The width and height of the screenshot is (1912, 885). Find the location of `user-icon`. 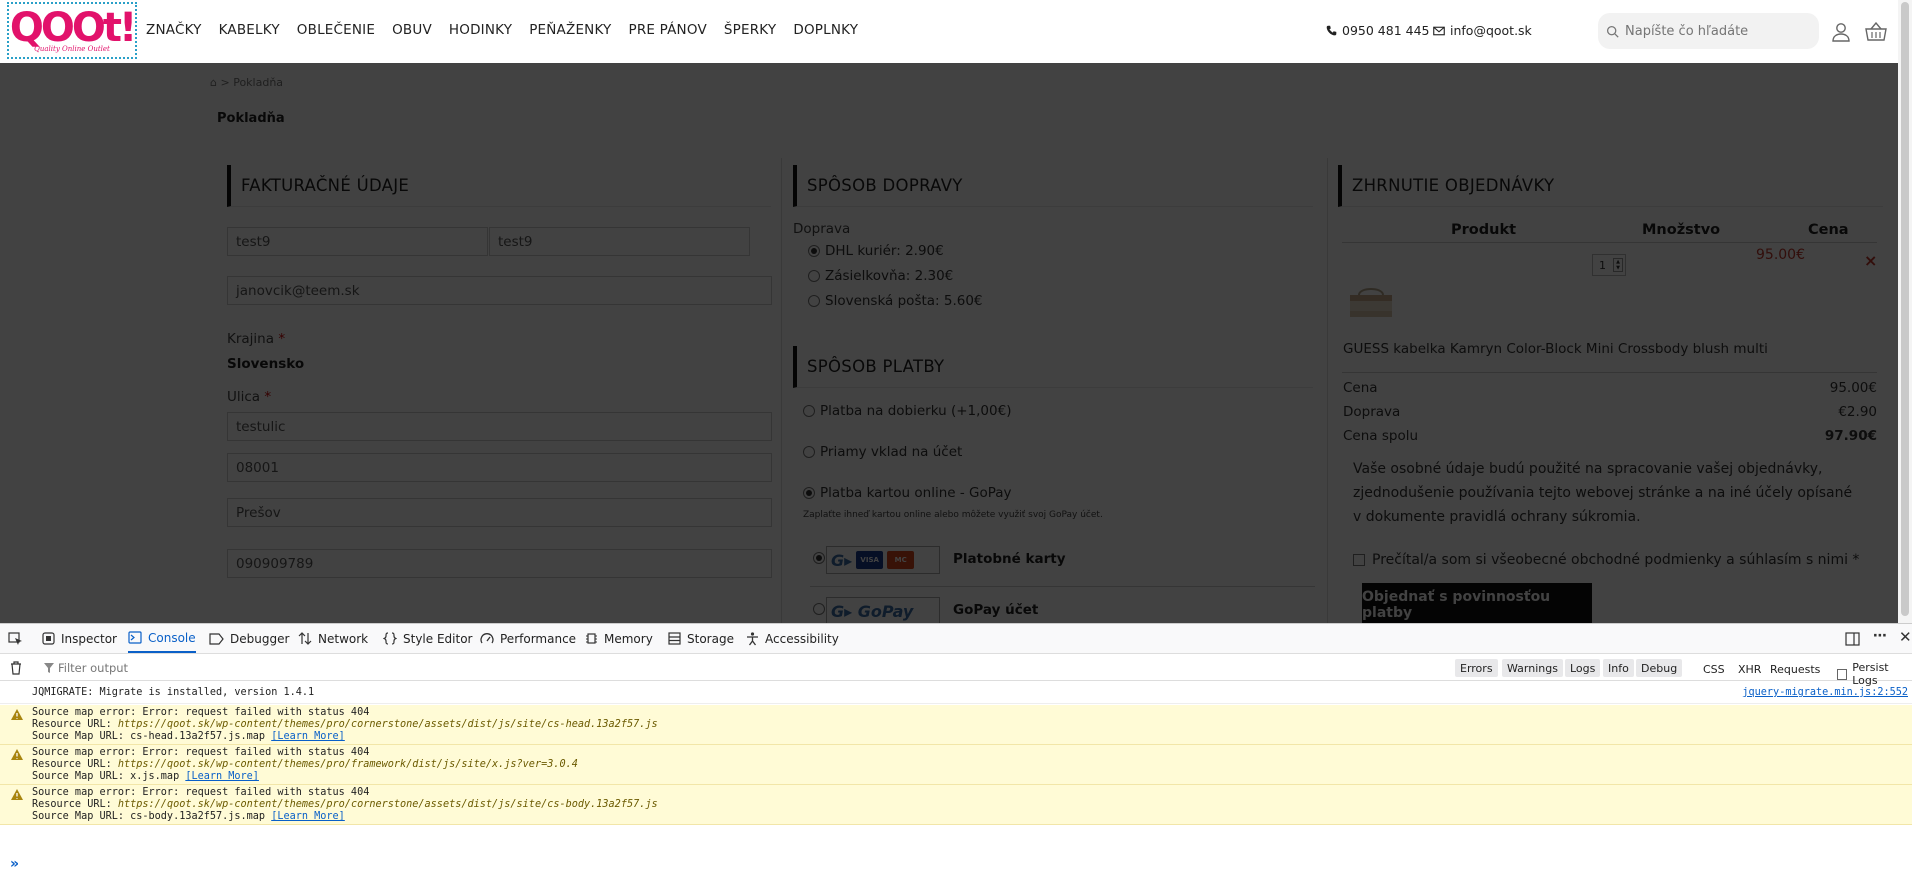

user-icon is located at coordinates (1841, 32).